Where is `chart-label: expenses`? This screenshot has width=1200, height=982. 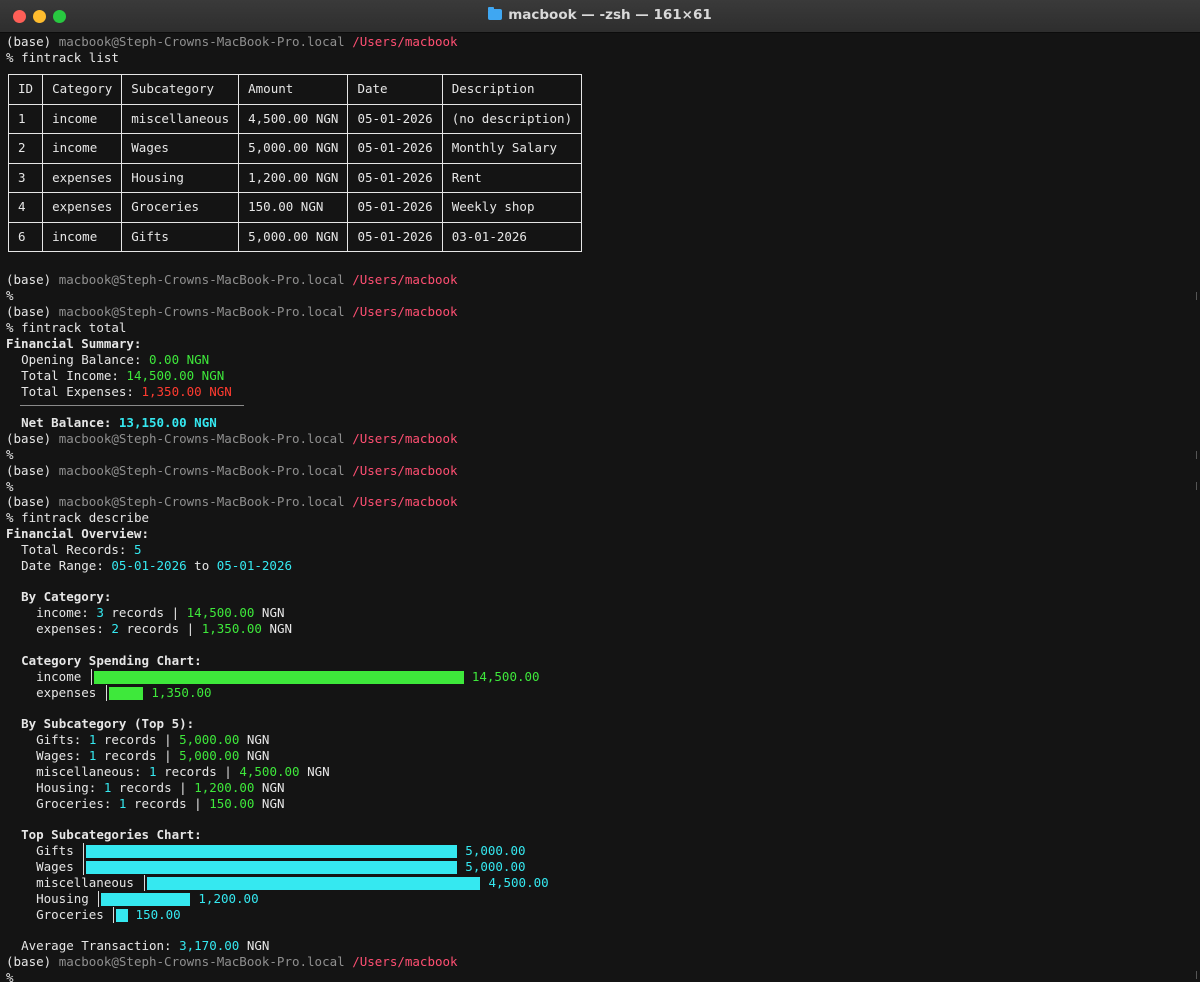 chart-label: expenses is located at coordinates (51, 692).